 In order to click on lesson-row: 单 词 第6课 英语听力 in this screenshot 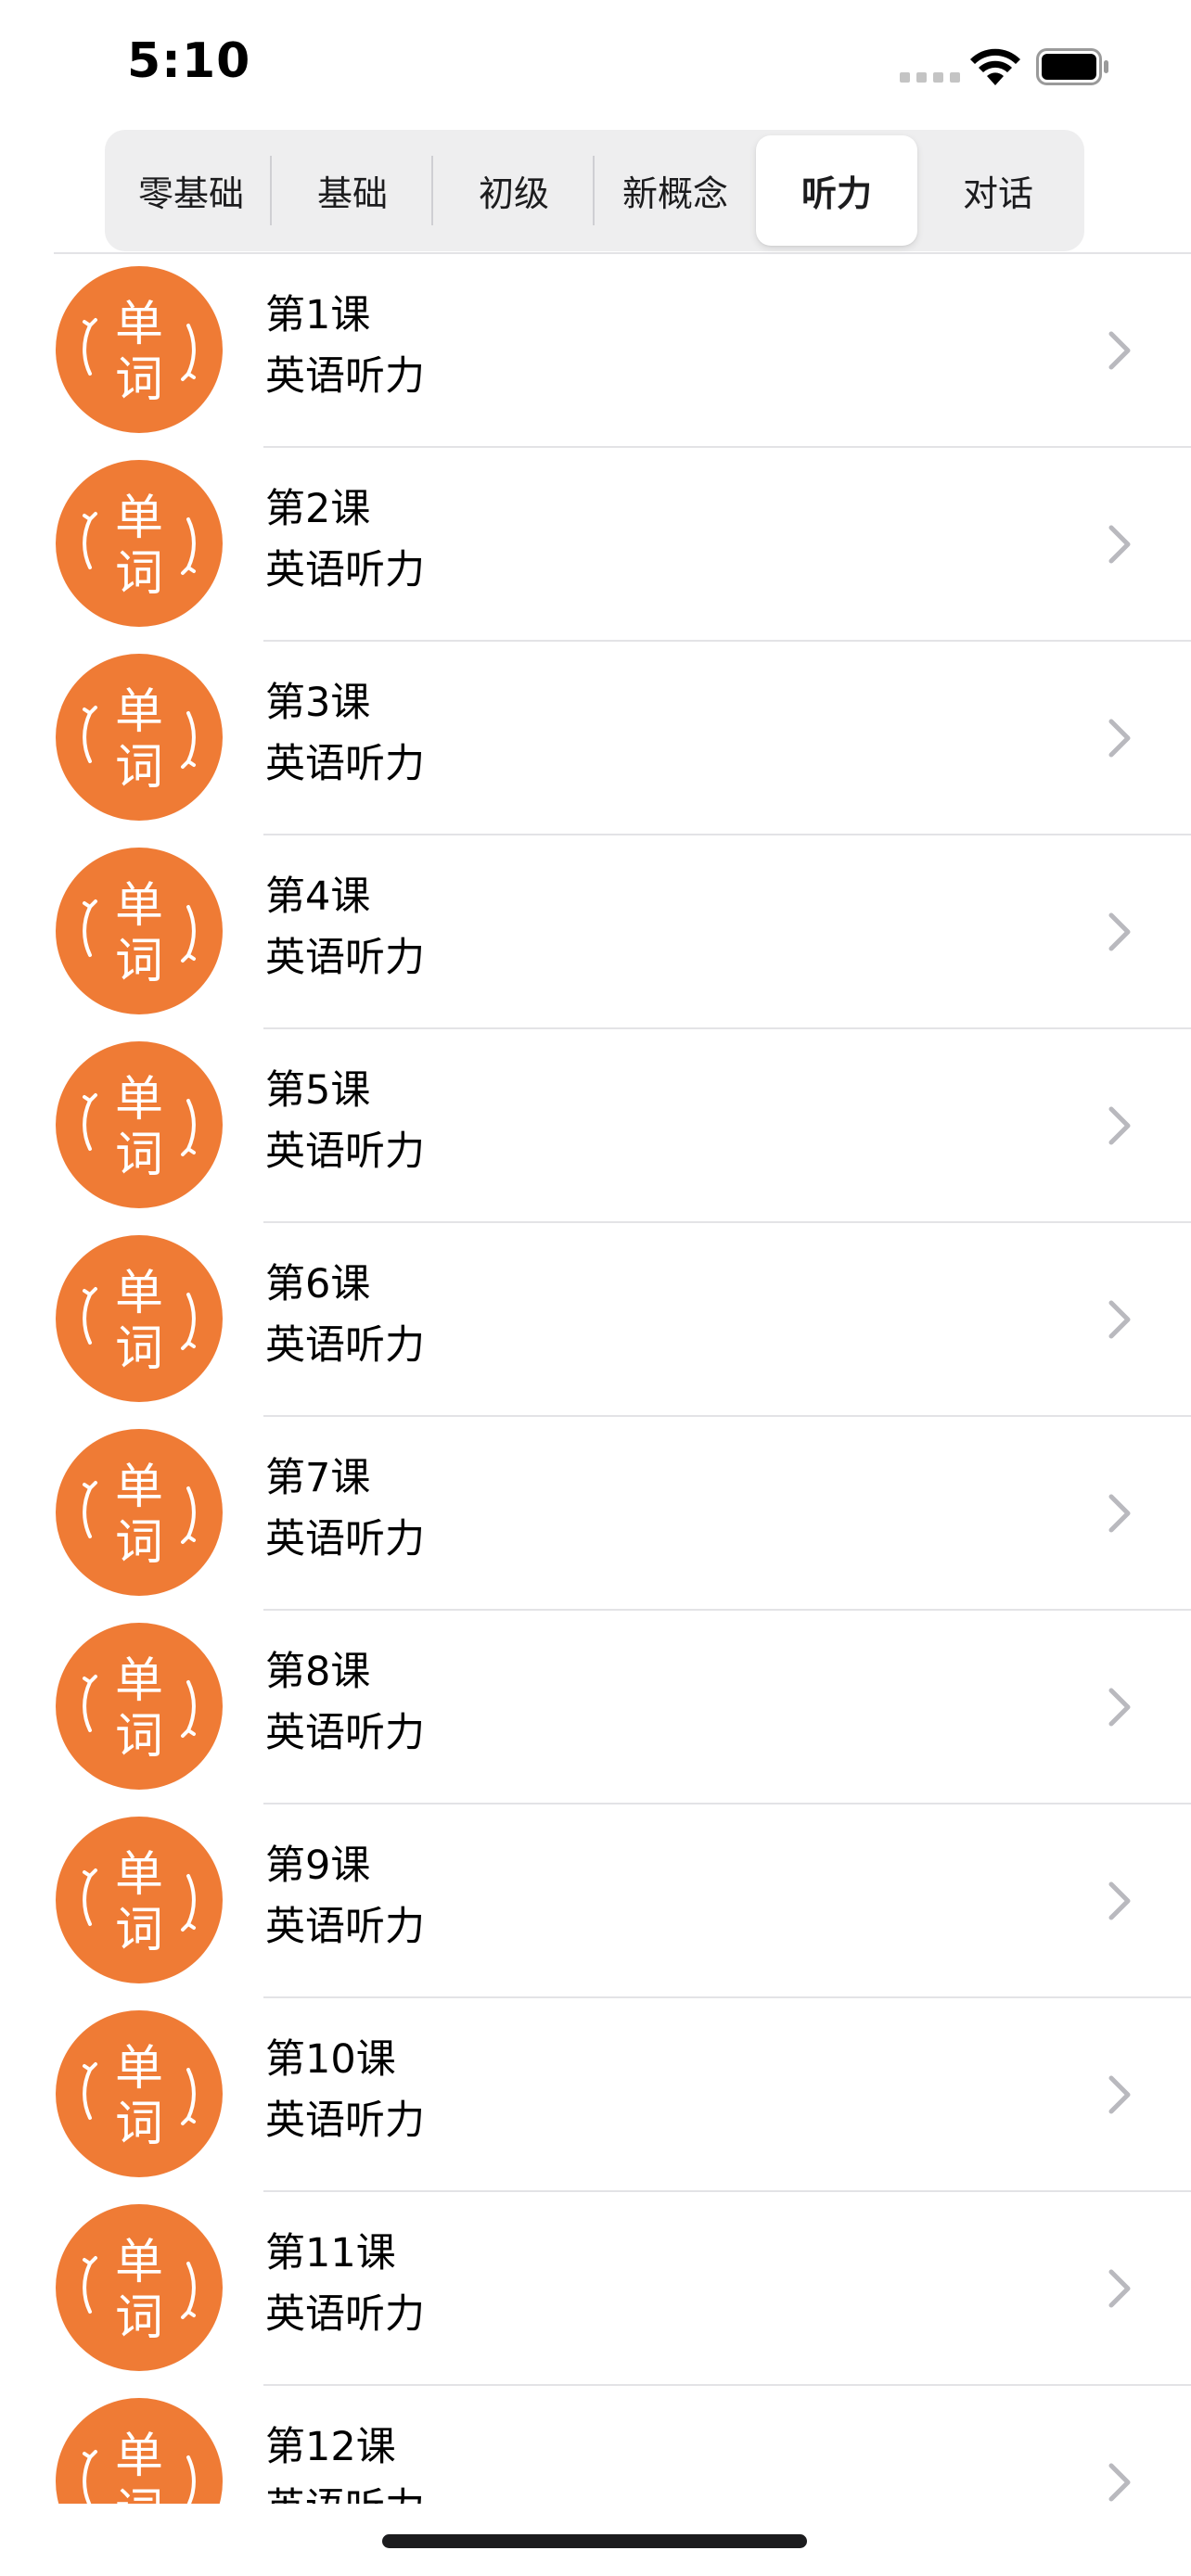, I will do `click(595, 1320)`.